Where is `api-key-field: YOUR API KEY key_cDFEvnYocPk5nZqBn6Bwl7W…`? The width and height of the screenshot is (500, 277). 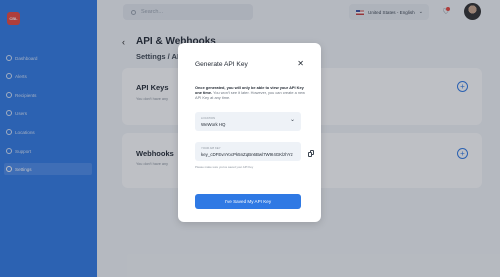
api-key-field: YOUR API KEY key_cDFEvnYocPk5nZqBn6Bwl7W… is located at coordinates (248, 151).